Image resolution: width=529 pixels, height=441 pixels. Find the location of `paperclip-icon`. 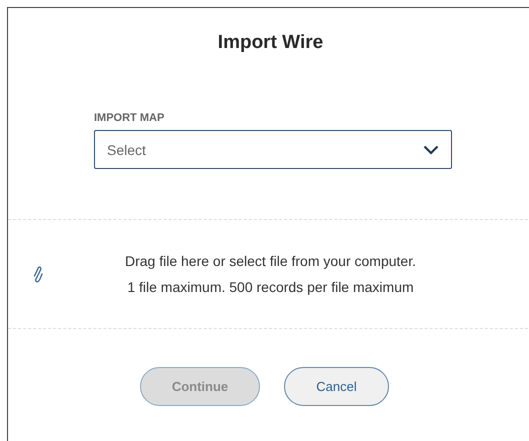

paperclip-icon is located at coordinates (38, 275).